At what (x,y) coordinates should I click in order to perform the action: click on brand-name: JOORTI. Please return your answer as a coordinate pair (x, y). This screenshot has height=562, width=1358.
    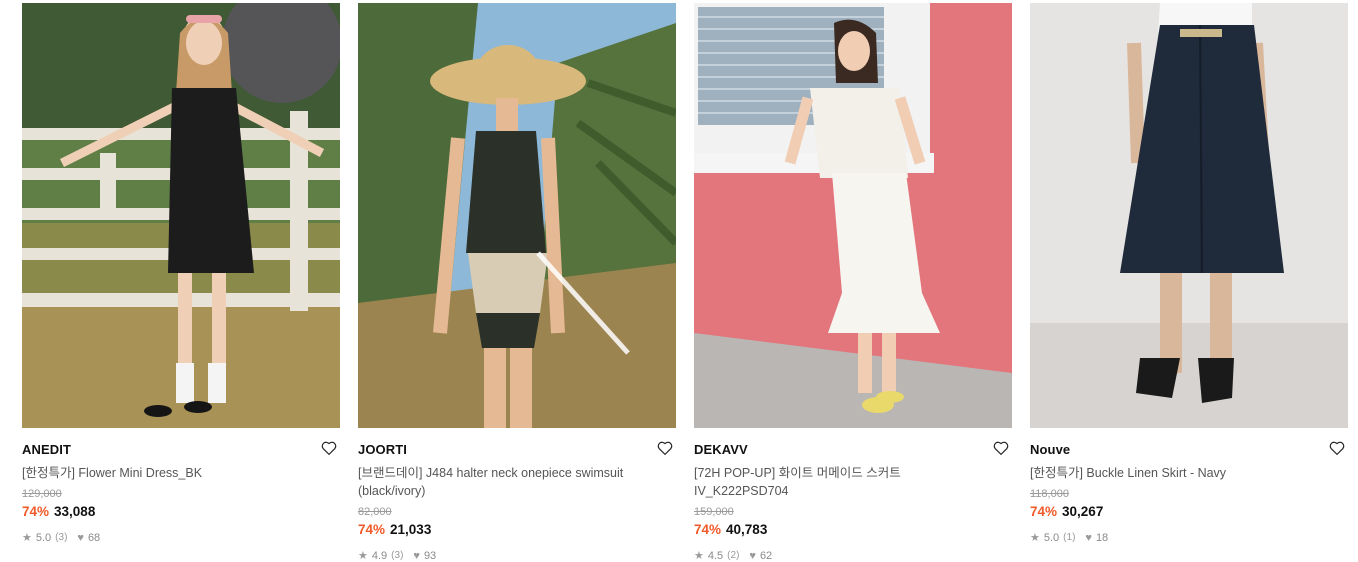
    Looking at the image, I should click on (517, 450).